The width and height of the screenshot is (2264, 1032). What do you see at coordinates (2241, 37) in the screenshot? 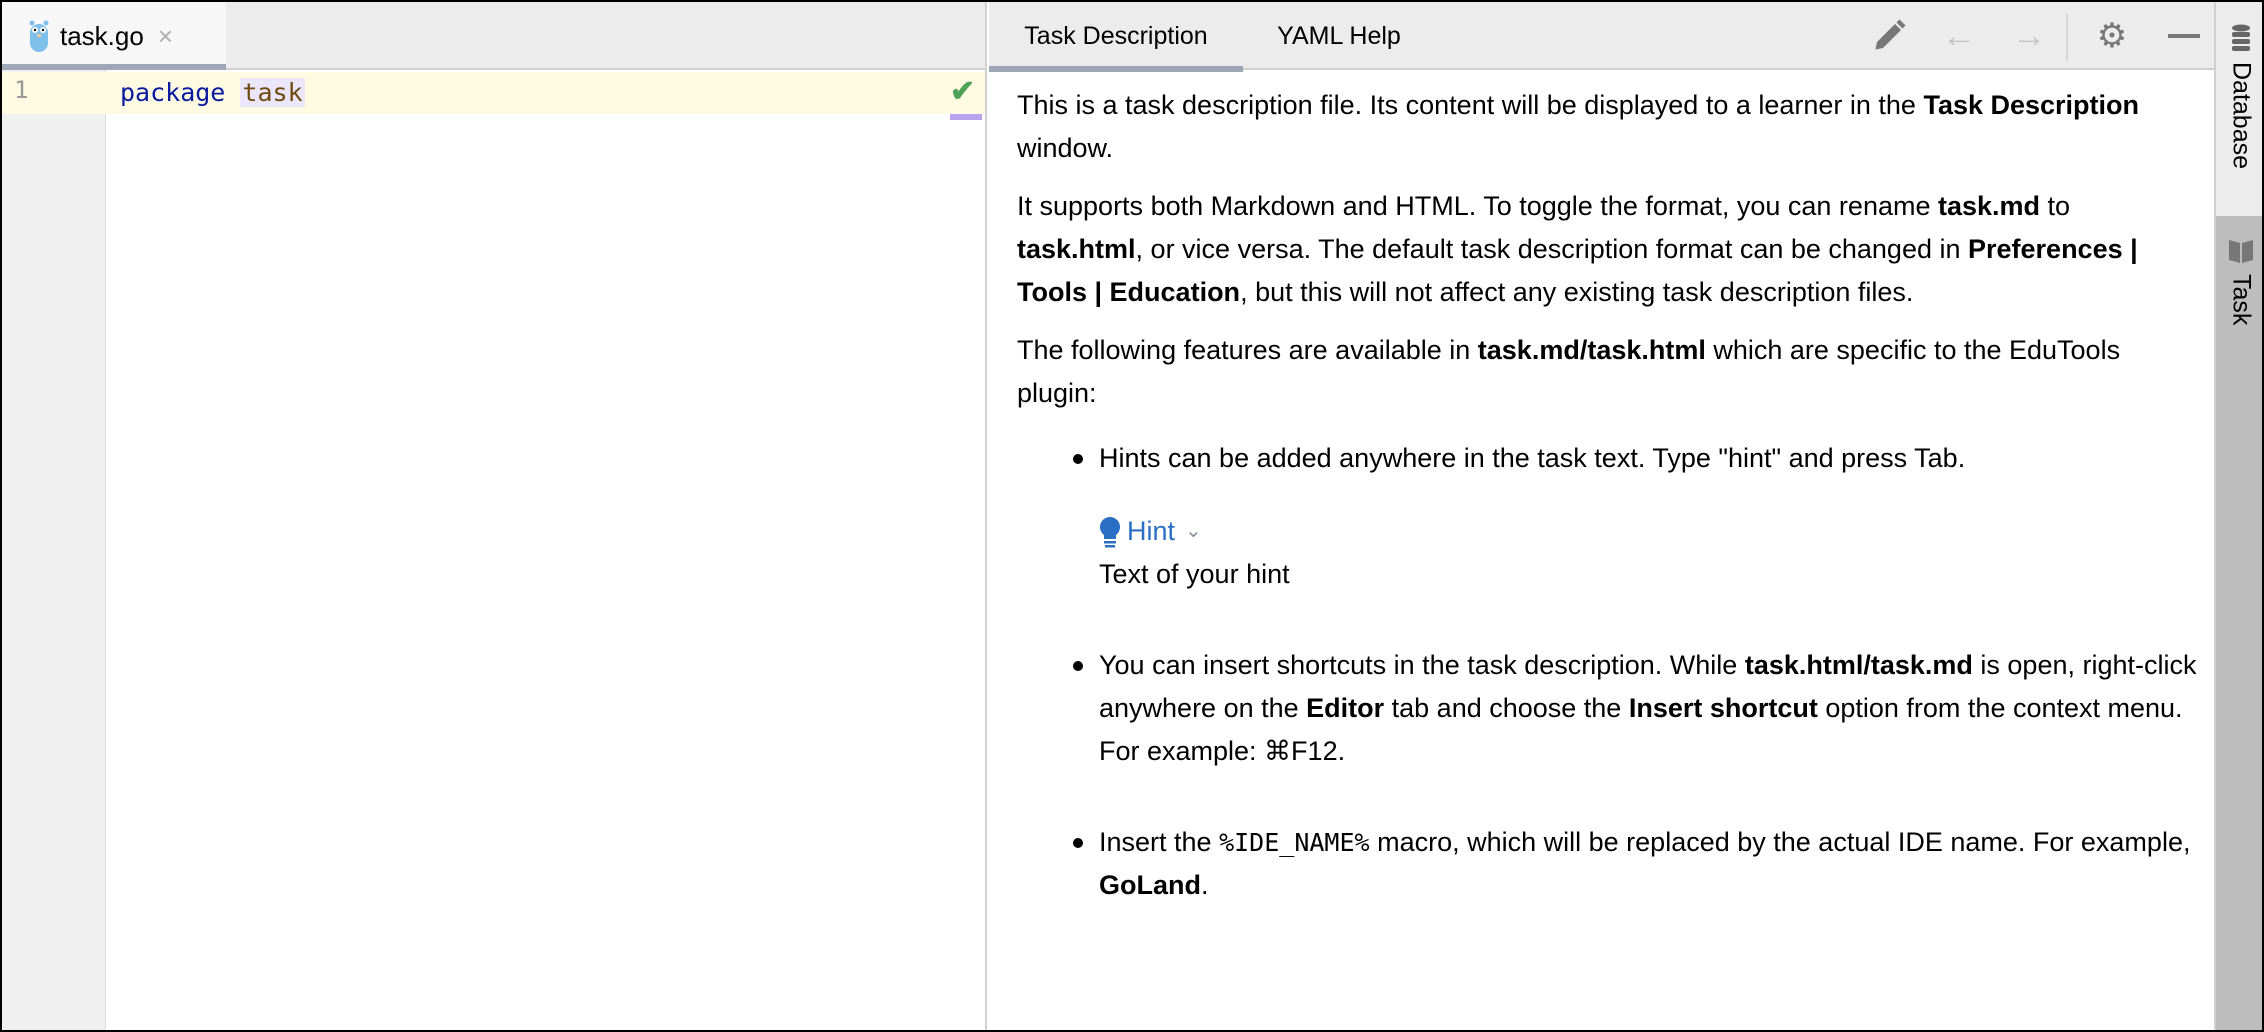
I see `database-icon` at bounding box center [2241, 37].